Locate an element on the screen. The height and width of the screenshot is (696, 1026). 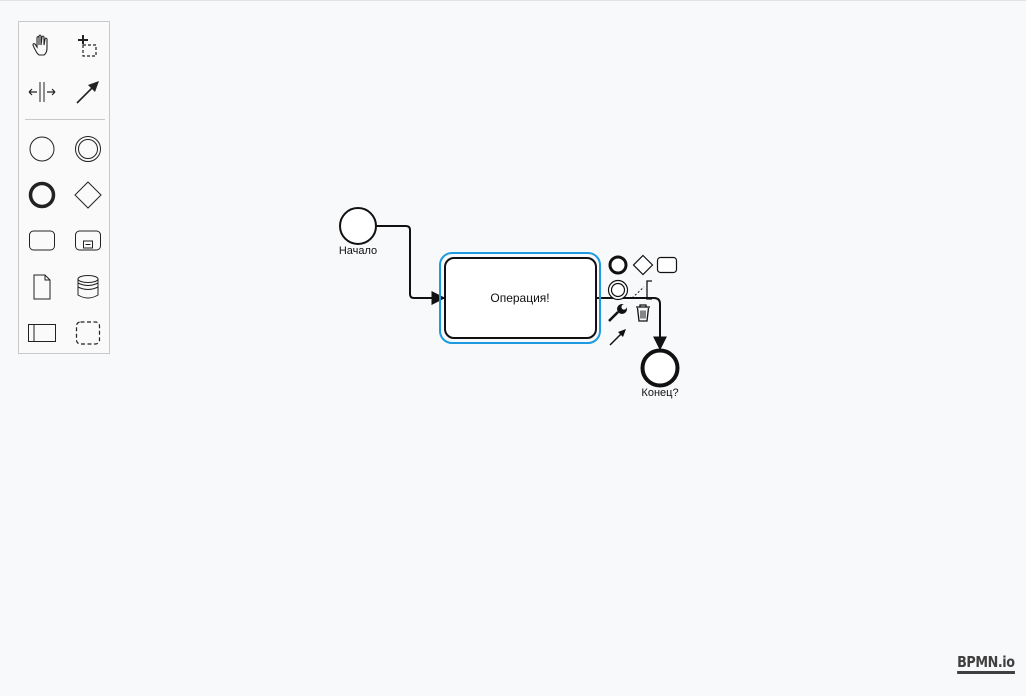
wrench-icon is located at coordinates (617, 313).